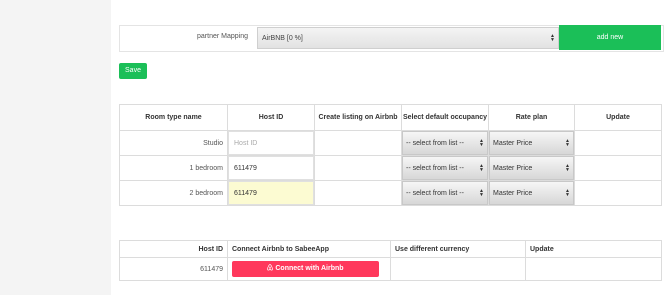  What do you see at coordinates (222, 36) in the screenshot?
I see `partner-mapping-label: partner Mapping` at bounding box center [222, 36].